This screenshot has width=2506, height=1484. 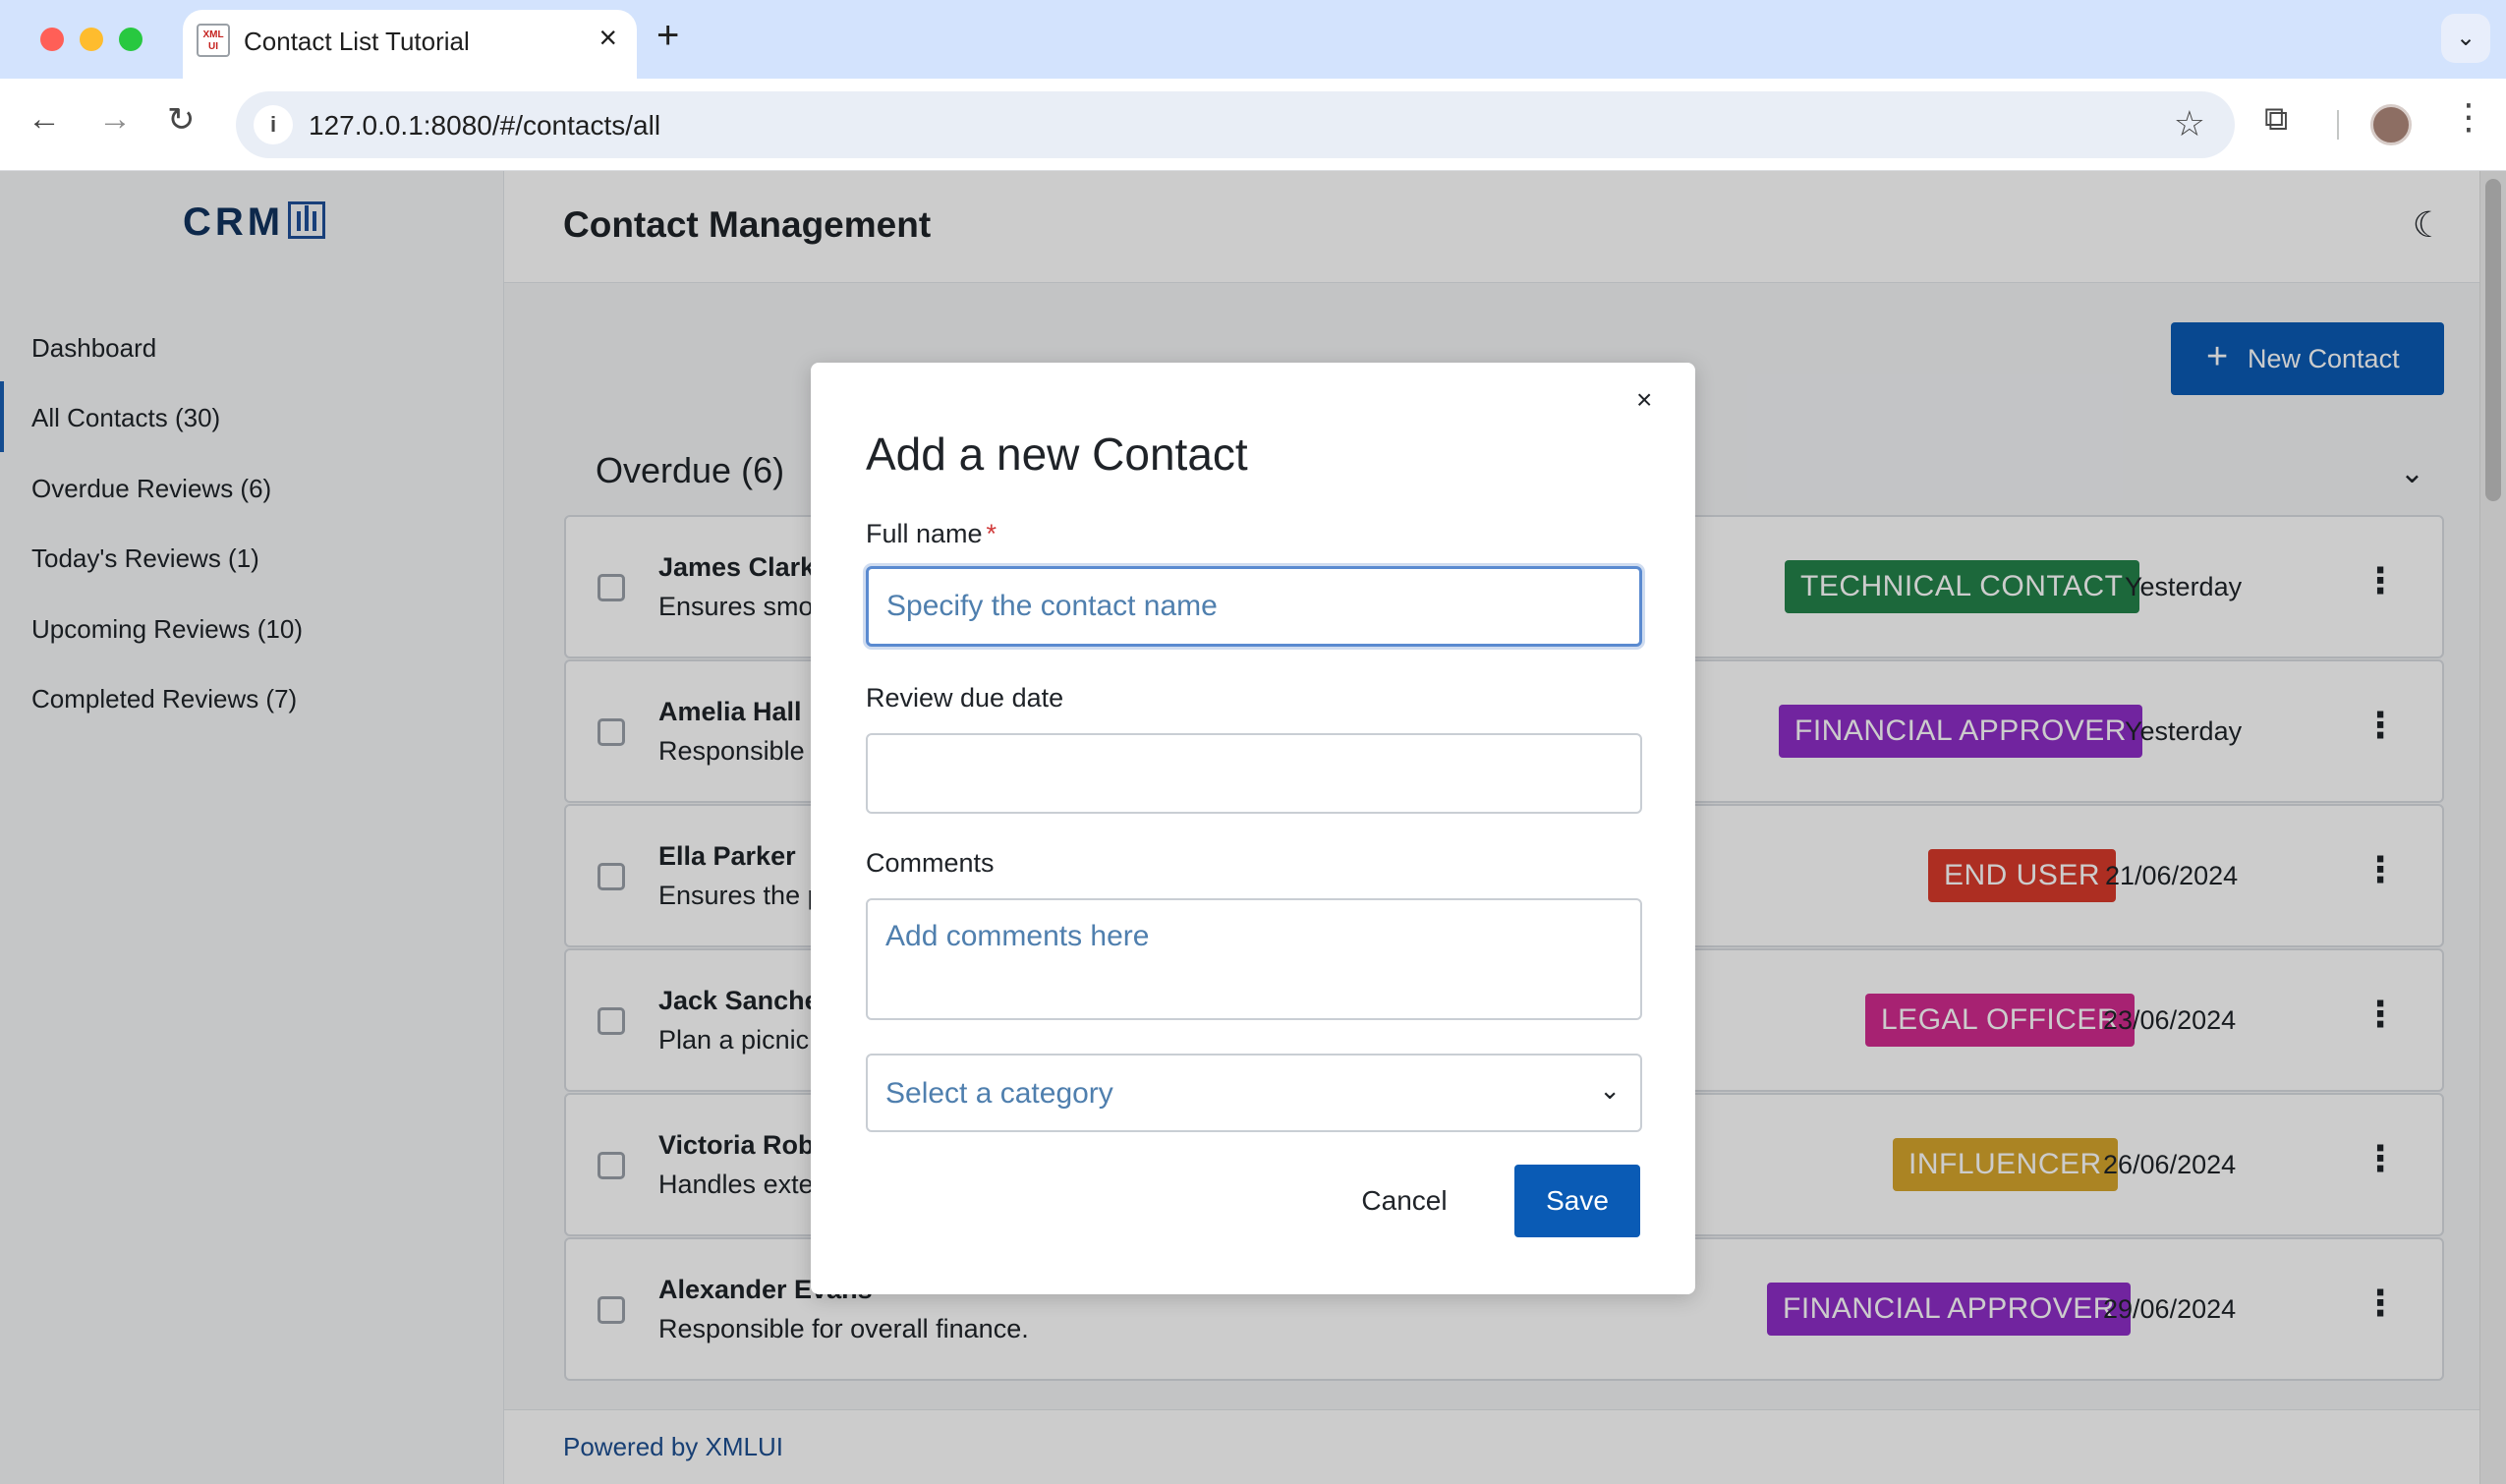 I want to click on category-select: Select a category ⌄, so click(x=1254, y=1093).